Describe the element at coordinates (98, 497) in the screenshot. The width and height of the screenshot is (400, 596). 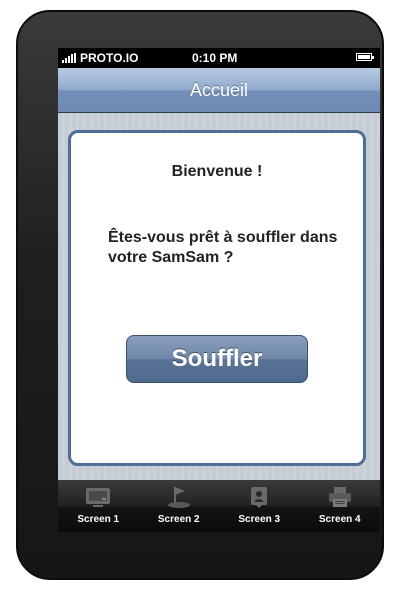
I see `monitor-icon` at that location.